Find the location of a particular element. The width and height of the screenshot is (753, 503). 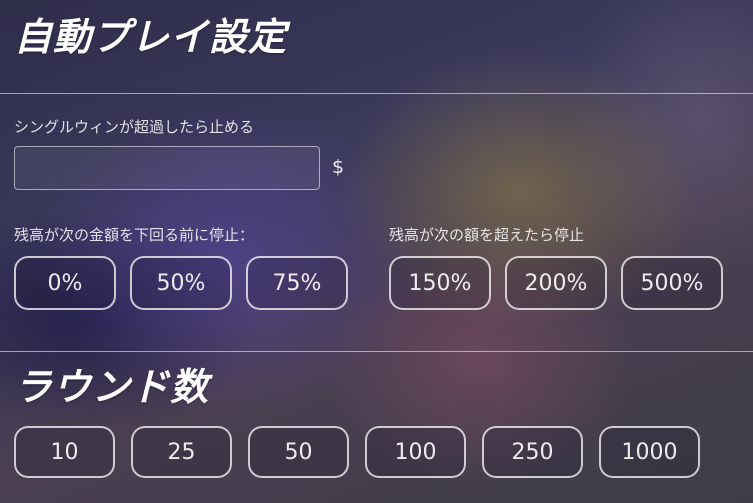

single-win-input is located at coordinates (167, 168).